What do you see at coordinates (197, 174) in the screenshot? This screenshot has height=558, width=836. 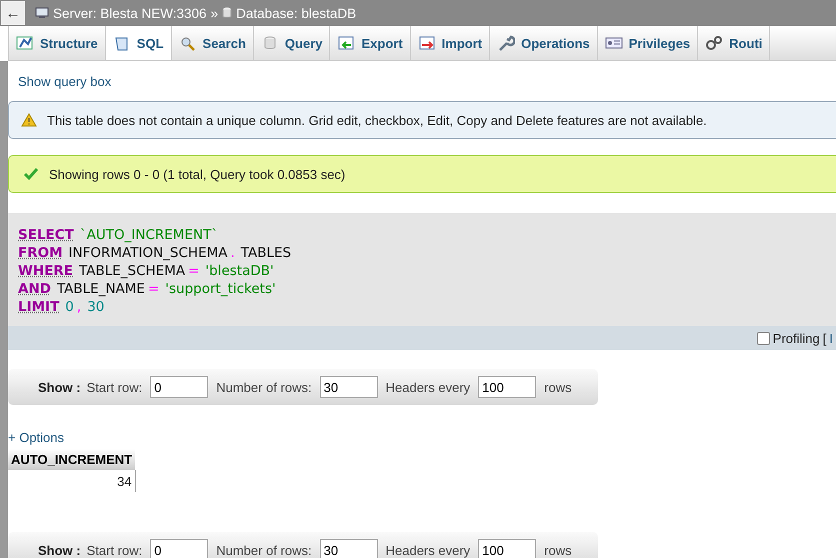 I see `success-text: Showing rows 0 - 0 (1 total, Query took 0.0853 sec)` at bounding box center [197, 174].